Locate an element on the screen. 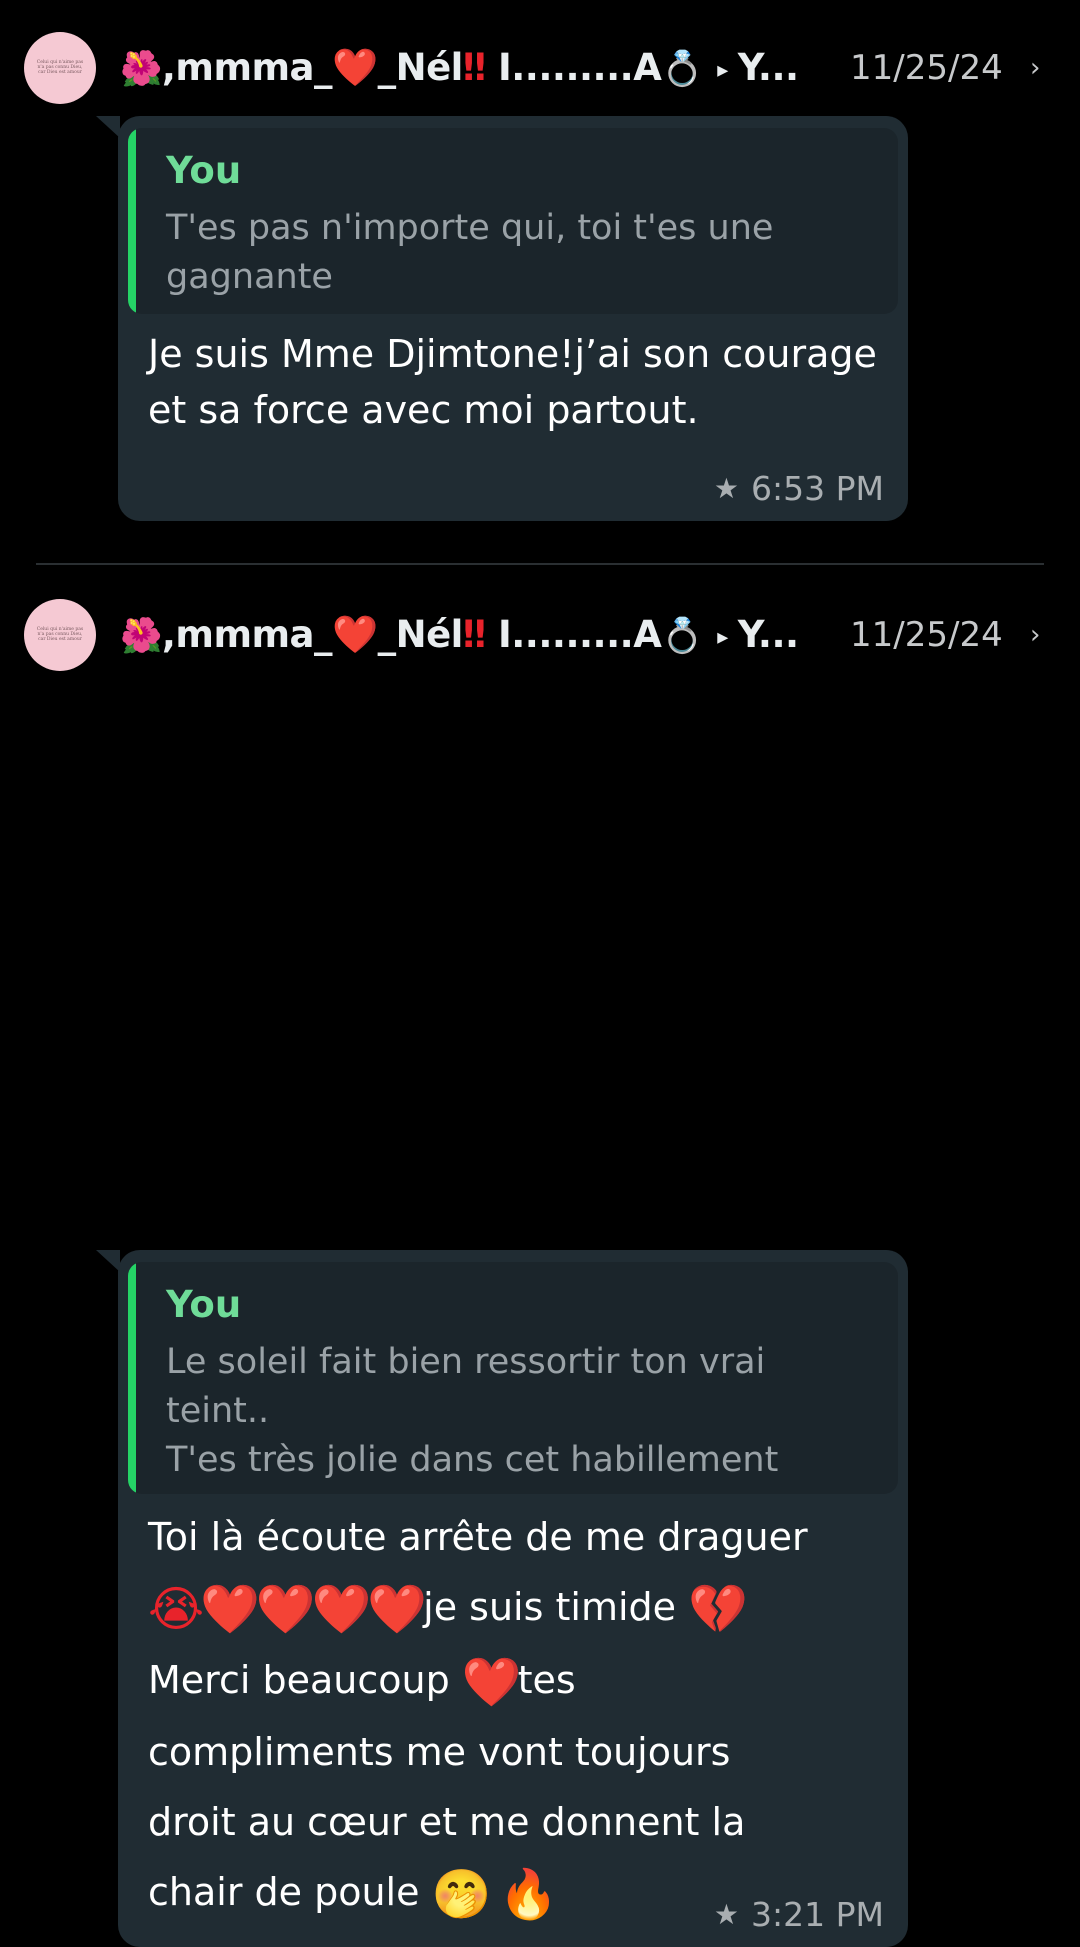 The width and height of the screenshot is (1080, 1947). message-time: 6:53 PM is located at coordinates (817, 488).